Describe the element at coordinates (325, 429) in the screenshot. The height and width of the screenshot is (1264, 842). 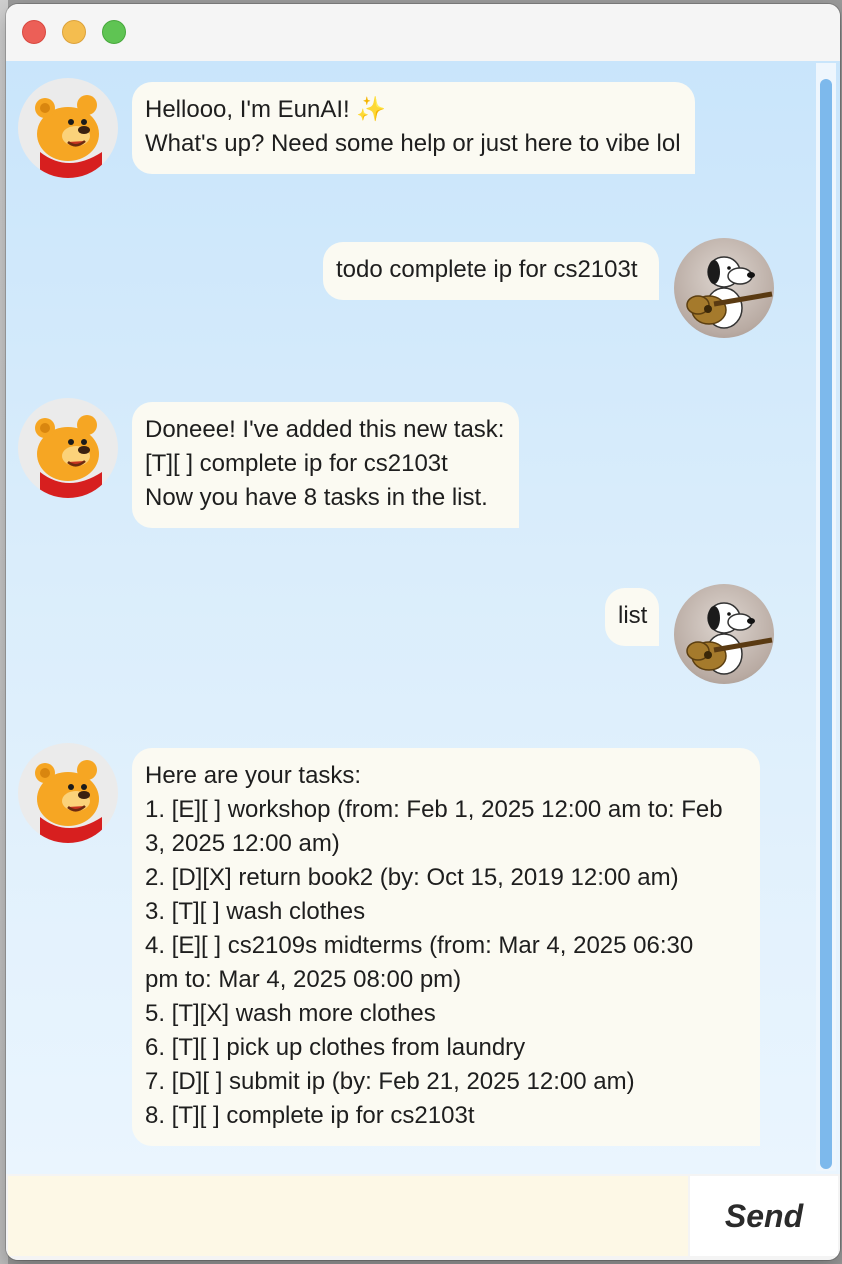
I see `message-line: Doneee! I've added this new task:` at that location.